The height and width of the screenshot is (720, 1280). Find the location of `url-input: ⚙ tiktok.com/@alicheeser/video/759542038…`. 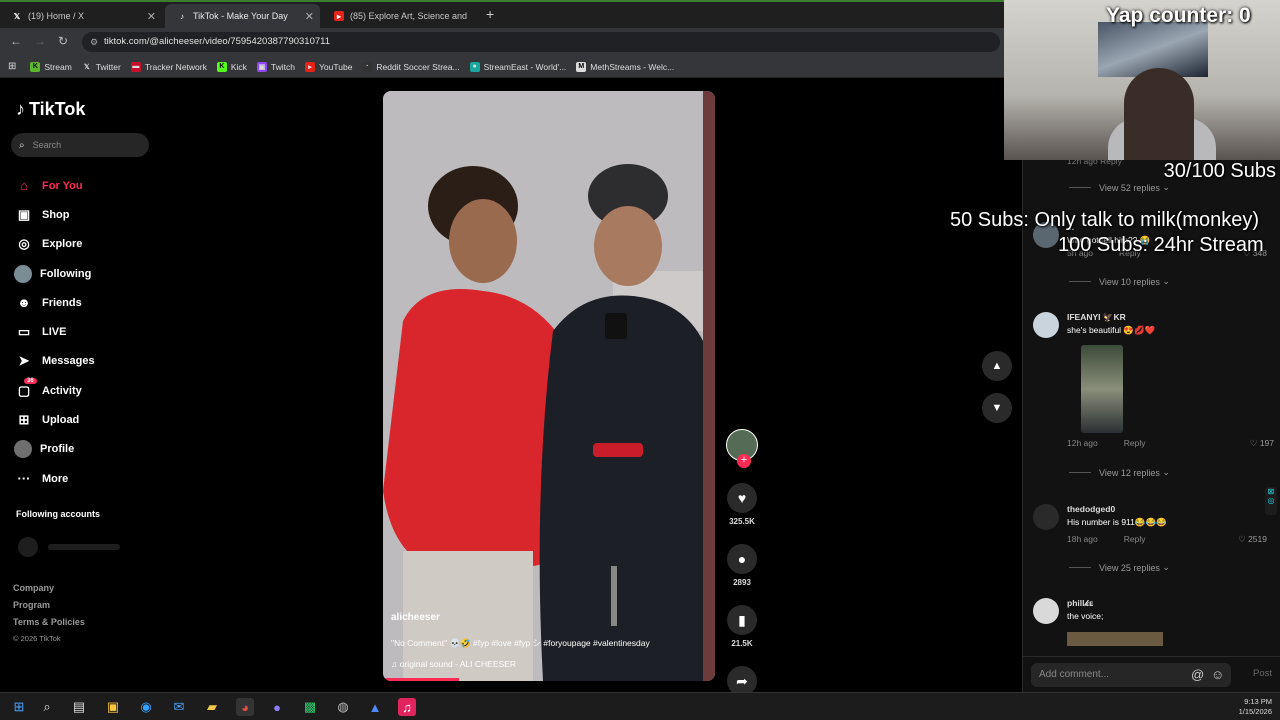

url-input: ⚙ tiktok.com/@alicheeser/video/759542038… is located at coordinates (541, 42).